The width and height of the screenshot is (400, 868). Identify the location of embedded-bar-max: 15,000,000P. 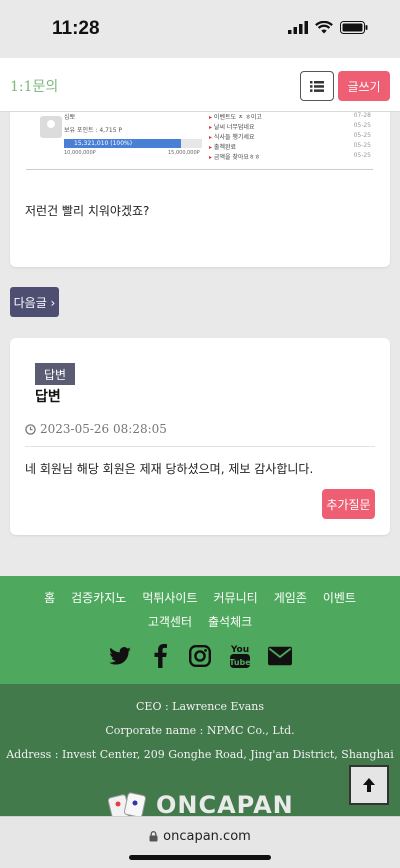
(184, 153).